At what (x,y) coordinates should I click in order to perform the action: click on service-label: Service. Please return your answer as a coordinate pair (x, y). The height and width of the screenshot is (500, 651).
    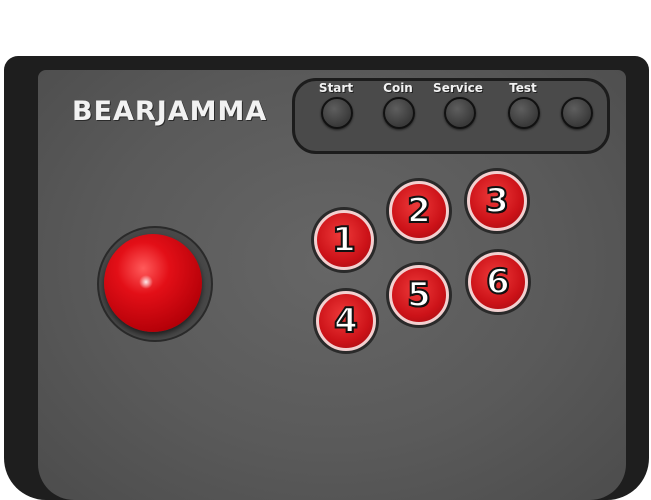
    Looking at the image, I should click on (458, 88).